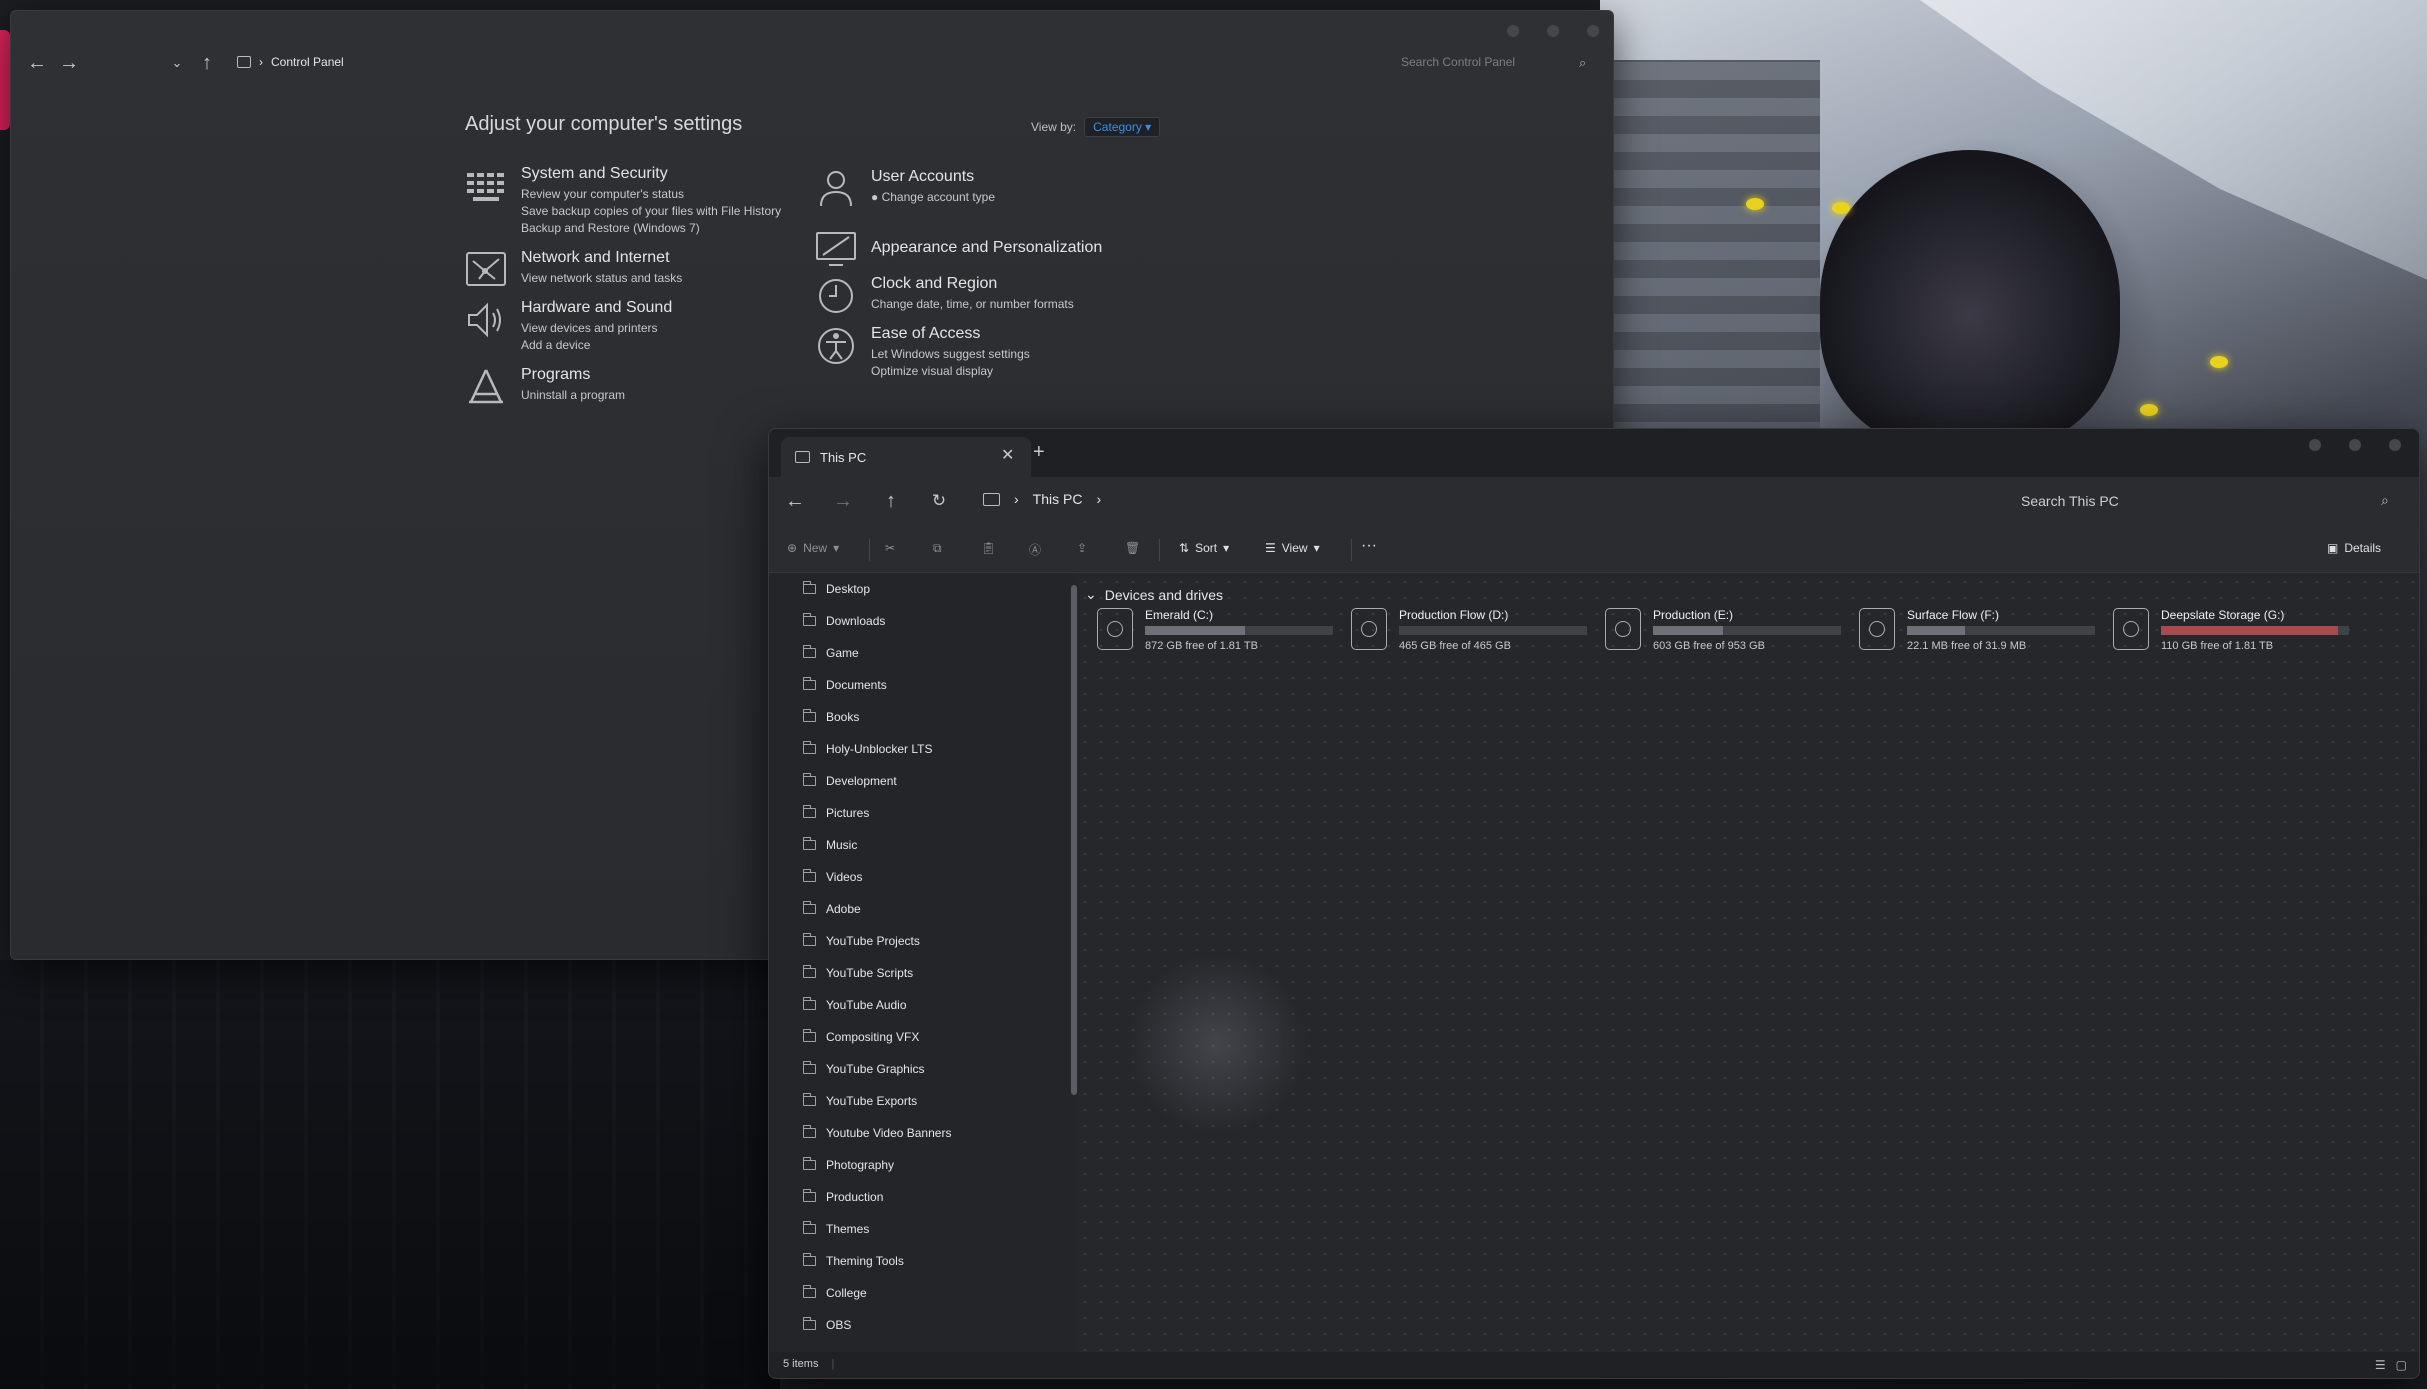 The height and width of the screenshot is (1389, 2427). What do you see at coordinates (861, 1037) in the screenshot?
I see `sidebar-item: Compositing VFX` at bounding box center [861, 1037].